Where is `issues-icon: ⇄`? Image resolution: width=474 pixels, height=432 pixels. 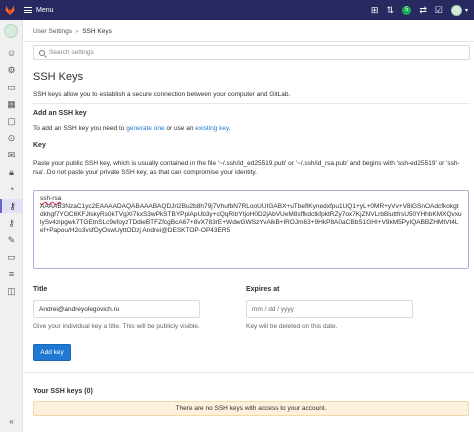
issues-icon: ⇄ is located at coordinates (423, 10).